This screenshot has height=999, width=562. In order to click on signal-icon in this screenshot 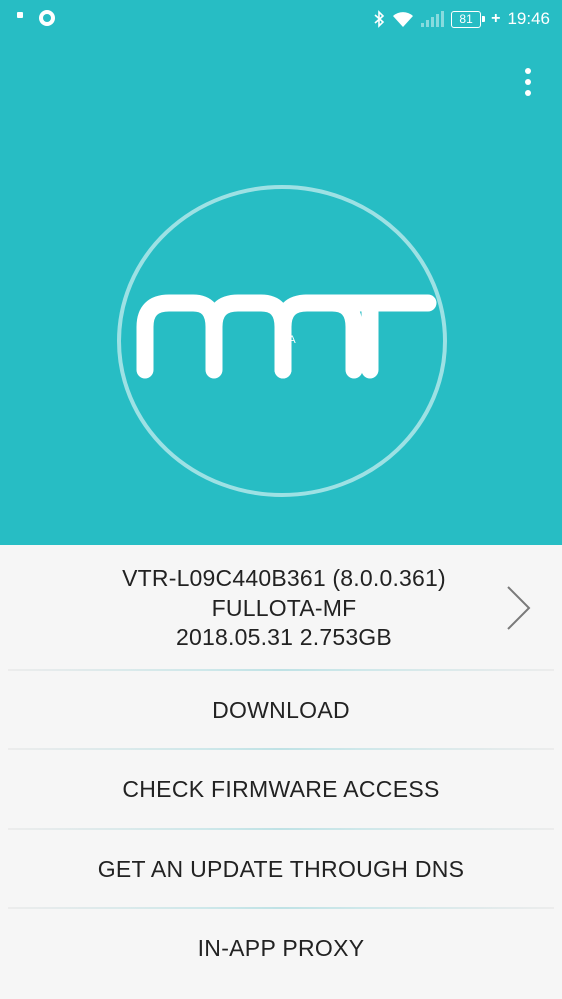, I will do `click(433, 19)`.